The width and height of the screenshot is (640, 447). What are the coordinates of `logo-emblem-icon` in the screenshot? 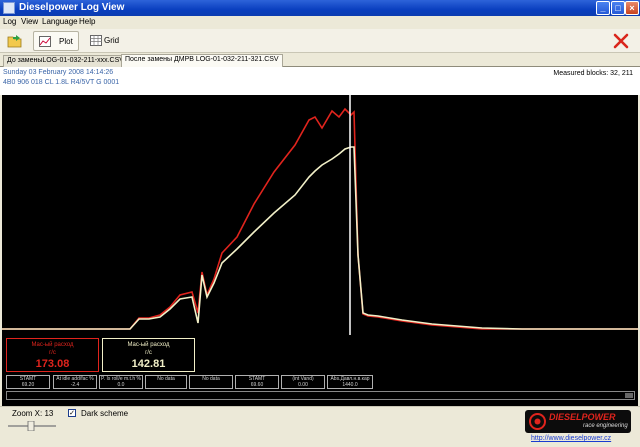 It's located at (537, 421).